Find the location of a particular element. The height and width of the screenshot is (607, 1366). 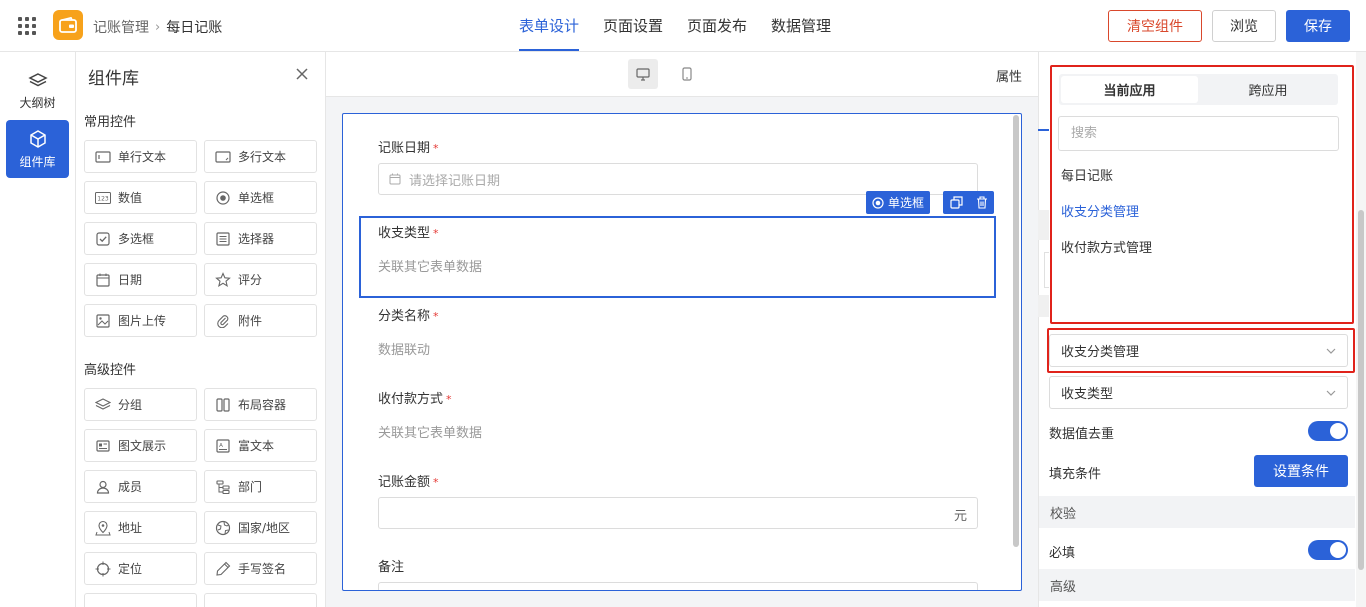

cube-icon is located at coordinates (37, 138).